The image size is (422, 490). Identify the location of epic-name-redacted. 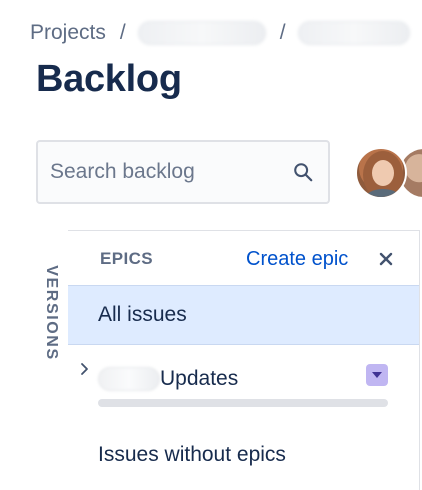
(129, 379).